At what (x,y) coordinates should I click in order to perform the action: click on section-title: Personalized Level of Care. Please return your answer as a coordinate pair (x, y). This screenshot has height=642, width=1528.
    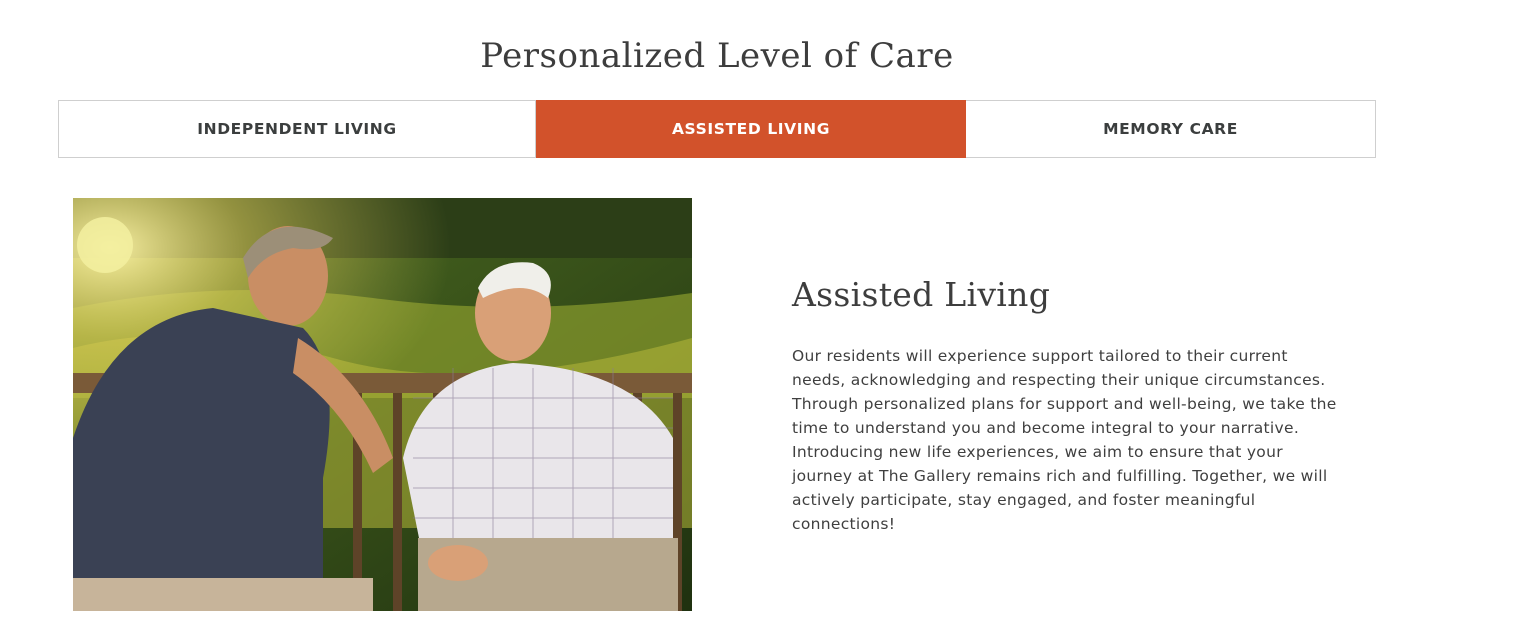
    Looking at the image, I should click on (717, 56).